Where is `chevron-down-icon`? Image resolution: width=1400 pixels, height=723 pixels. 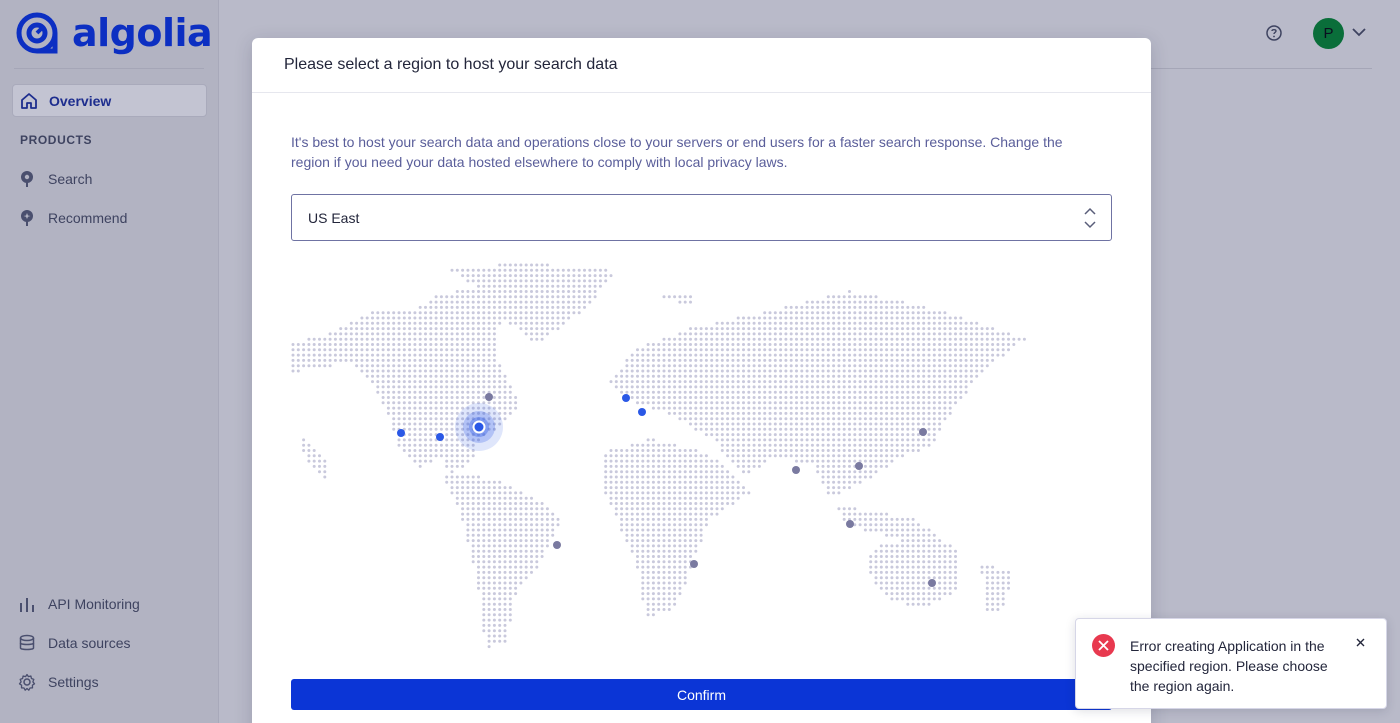
chevron-down-icon is located at coordinates (1359, 32).